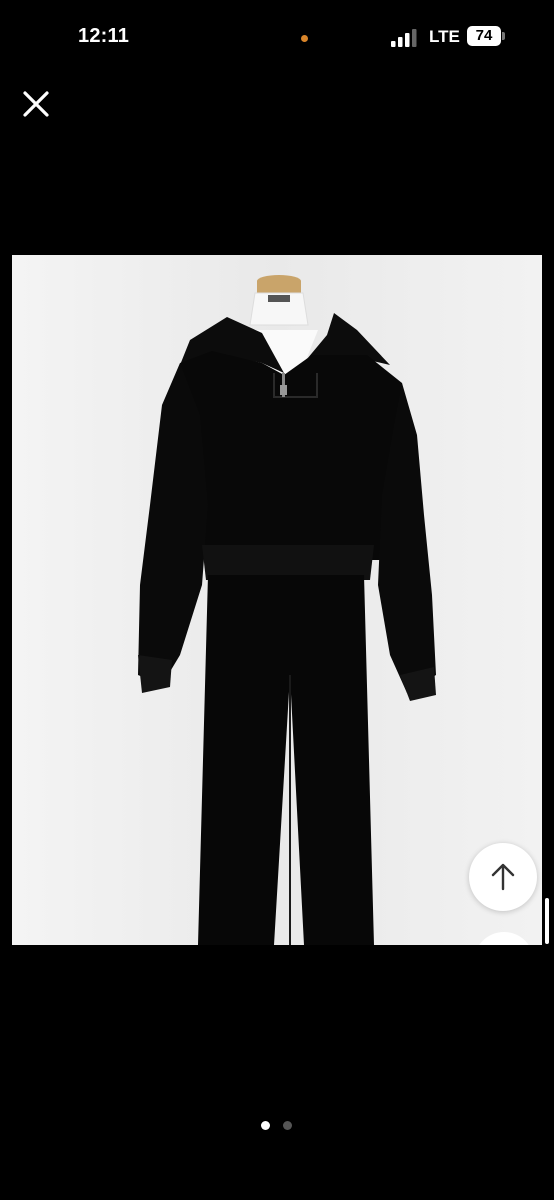 Image resolution: width=554 pixels, height=1200 pixels. I want to click on status-time: 12:11, so click(104, 36).